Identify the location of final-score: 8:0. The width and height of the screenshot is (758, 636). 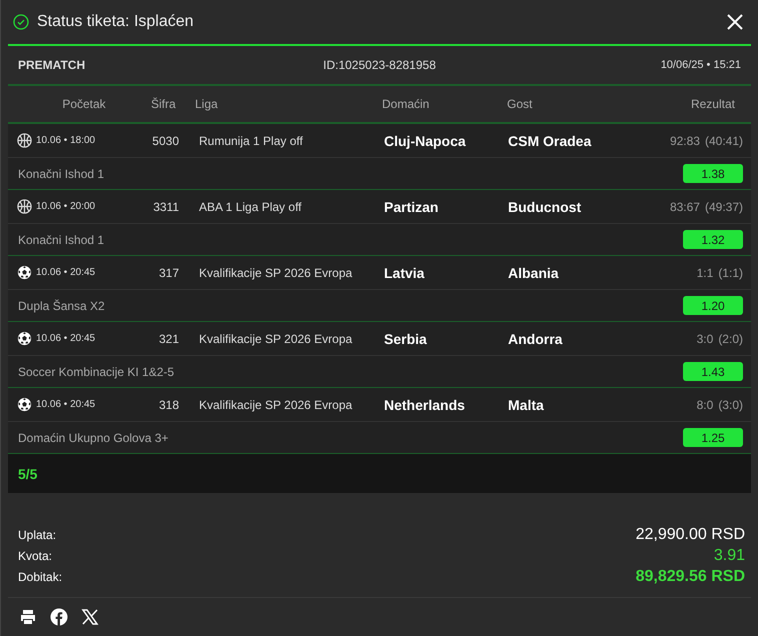
(705, 405).